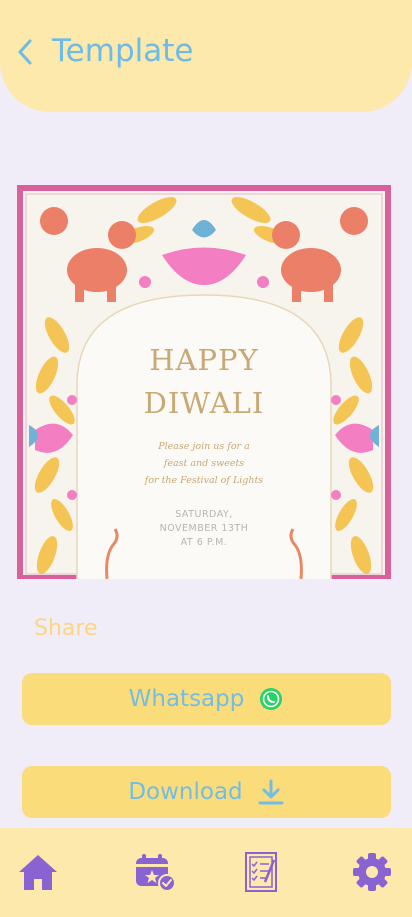 The height and width of the screenshot is (917, 412). I want to click on card-invite-line-2: feast and sweets, so click(203, 463).